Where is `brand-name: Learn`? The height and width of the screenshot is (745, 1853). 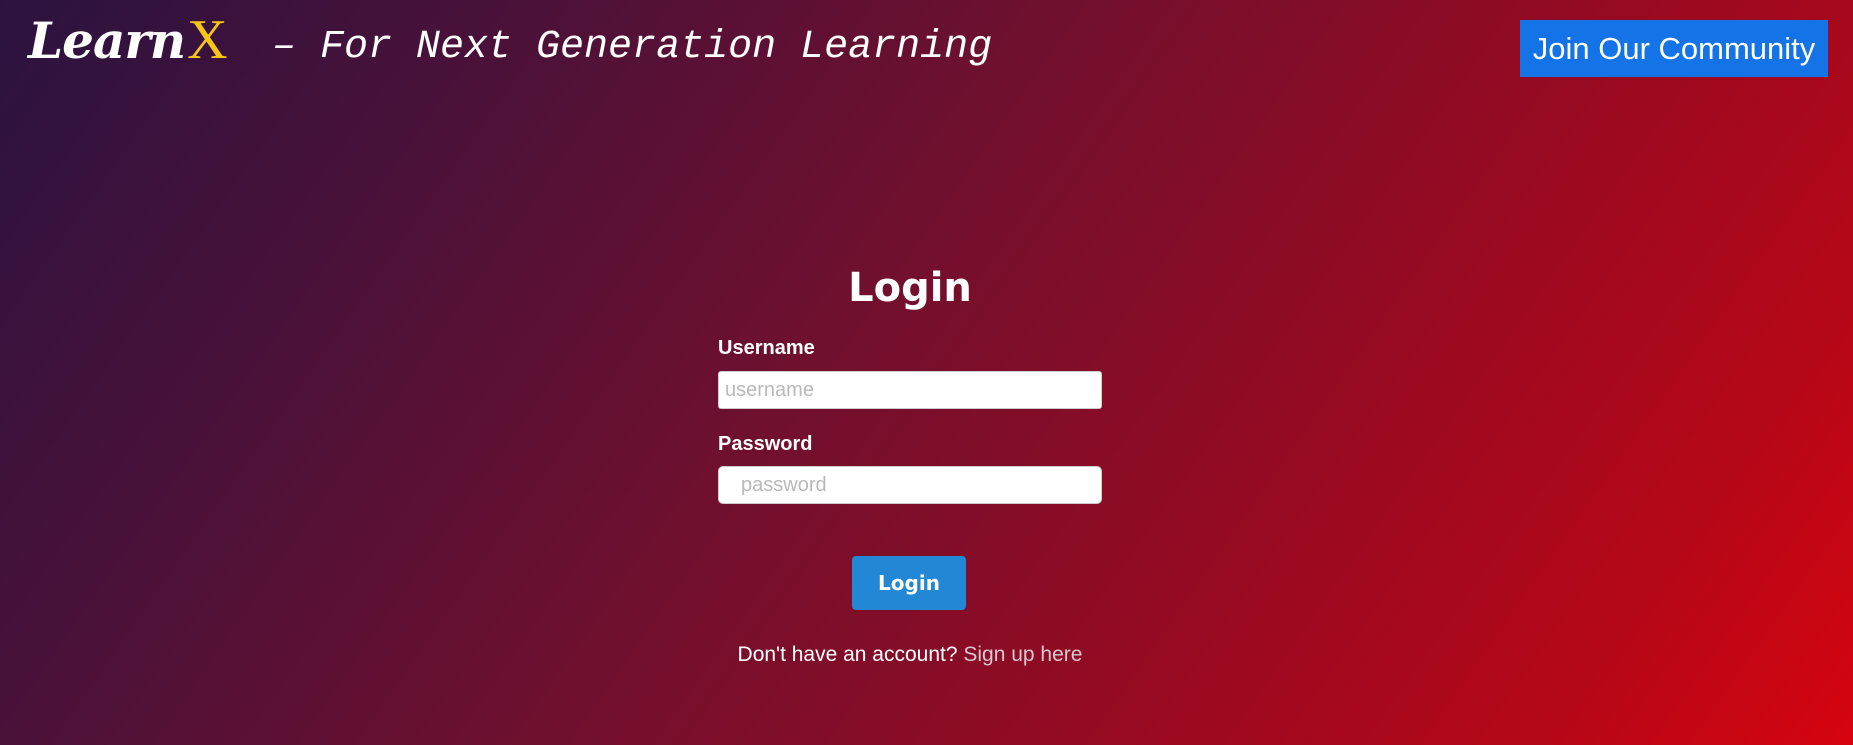
brand-name: Learn is located at coordinates (107, 40).